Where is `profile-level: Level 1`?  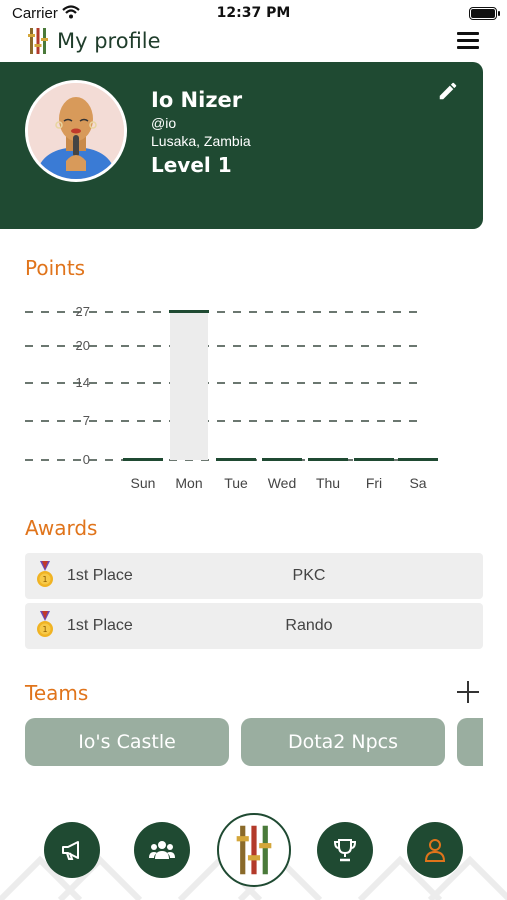
profile-level: Level 1 is located at coordinates (191, 165).